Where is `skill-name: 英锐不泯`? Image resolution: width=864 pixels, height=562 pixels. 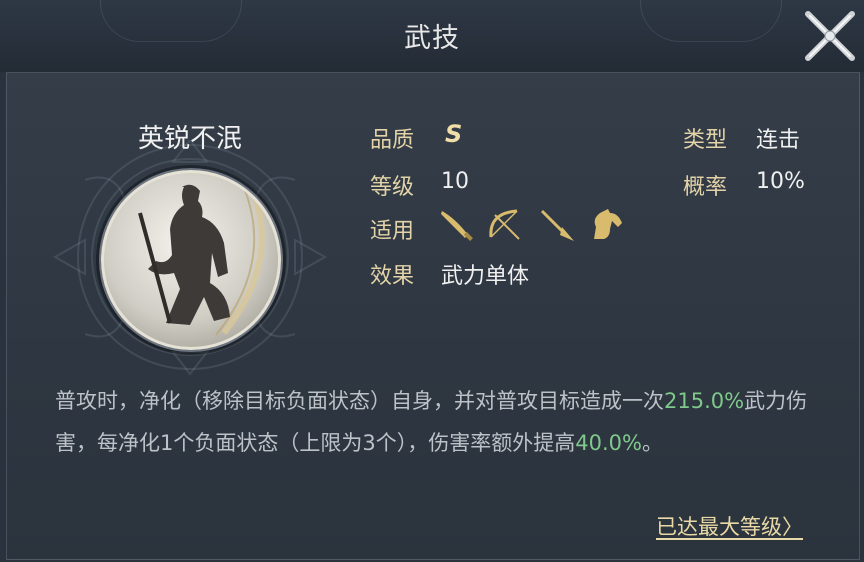
skill-name: 英锐不泯 is located at coordinates (189, 139).